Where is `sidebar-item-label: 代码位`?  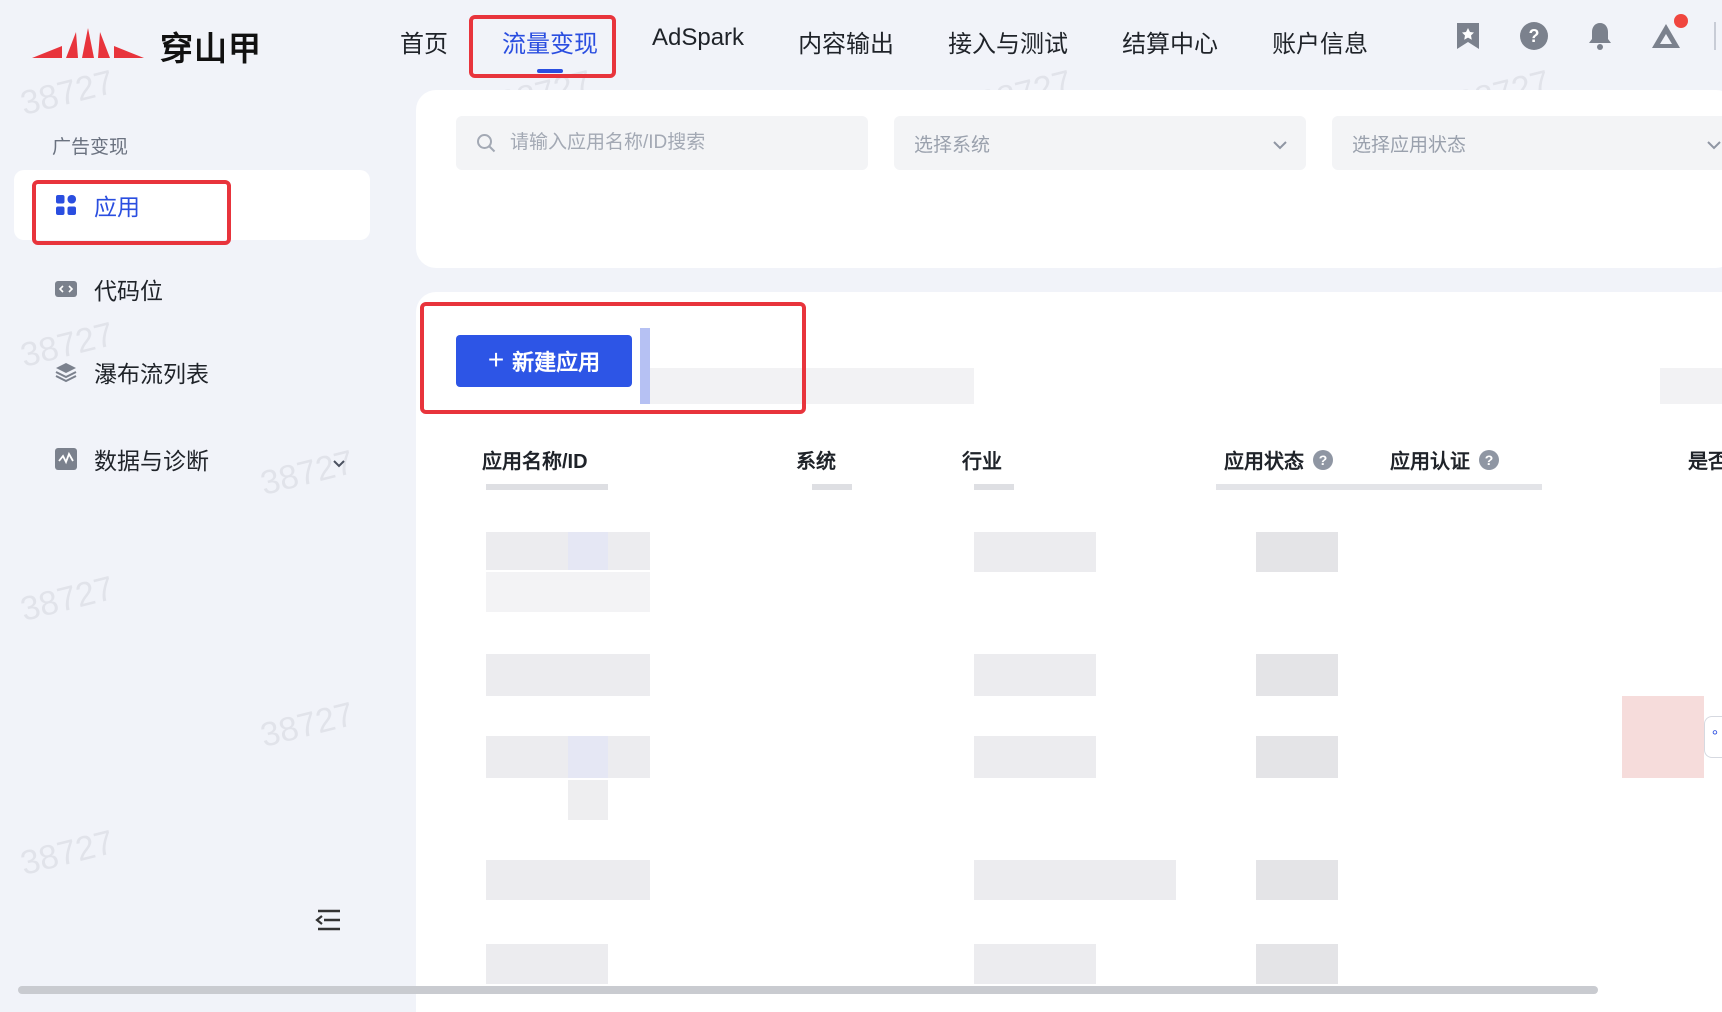
sidebar-item-label: 代码位 is located at coordinates (128, 291).